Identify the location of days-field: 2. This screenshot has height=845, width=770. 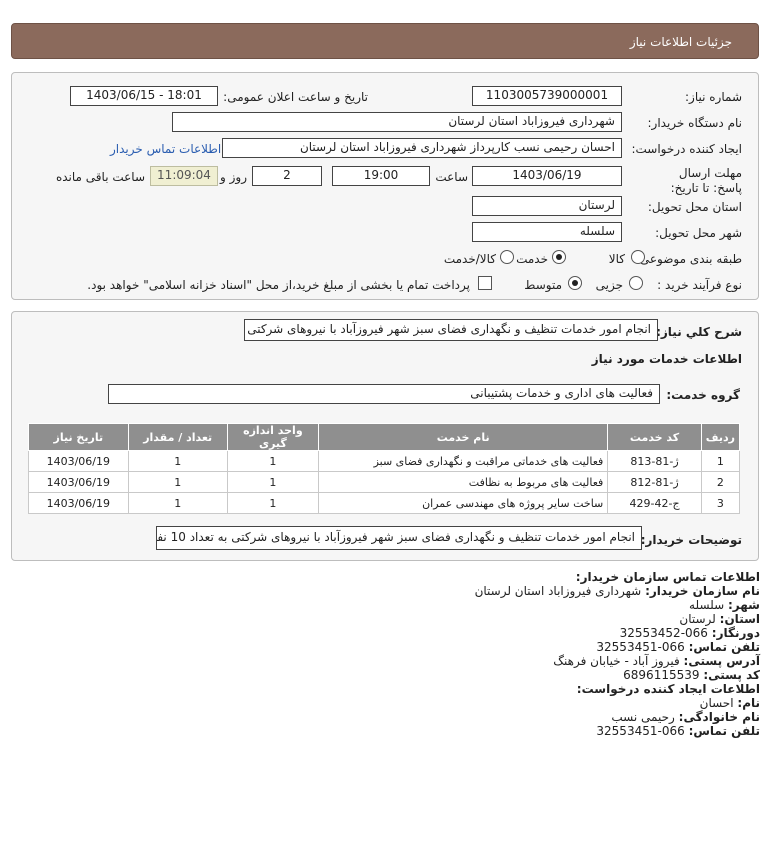
(287, 176).